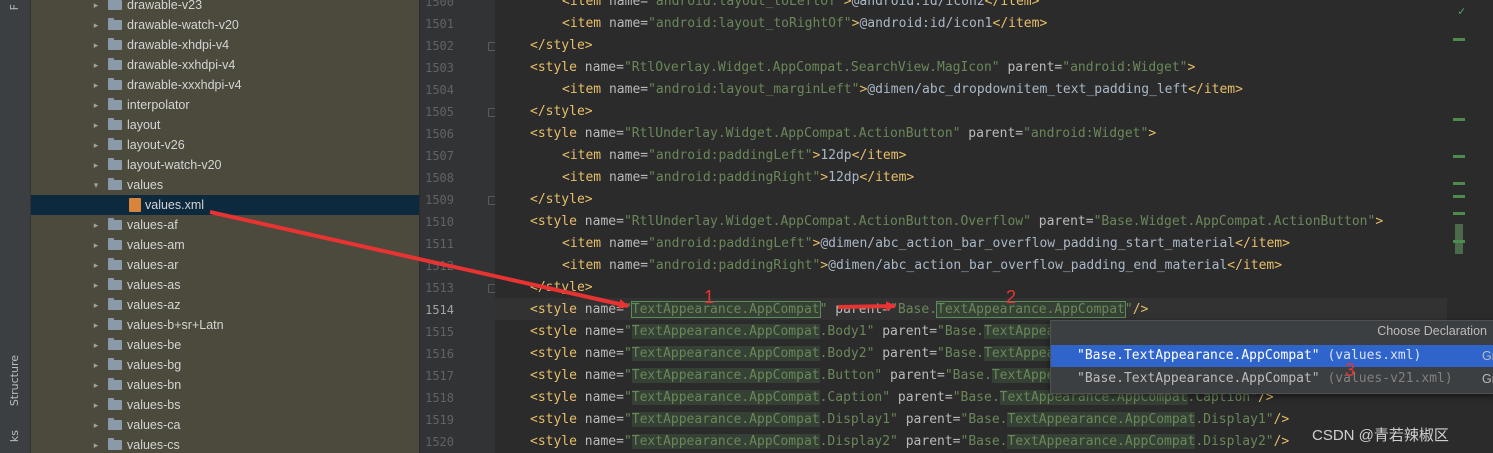 The height and width of the screenshot is (453, 1493). Describe the element at coordinates (1191, 67) in the screenshot. I see `code-token: >` at that location.